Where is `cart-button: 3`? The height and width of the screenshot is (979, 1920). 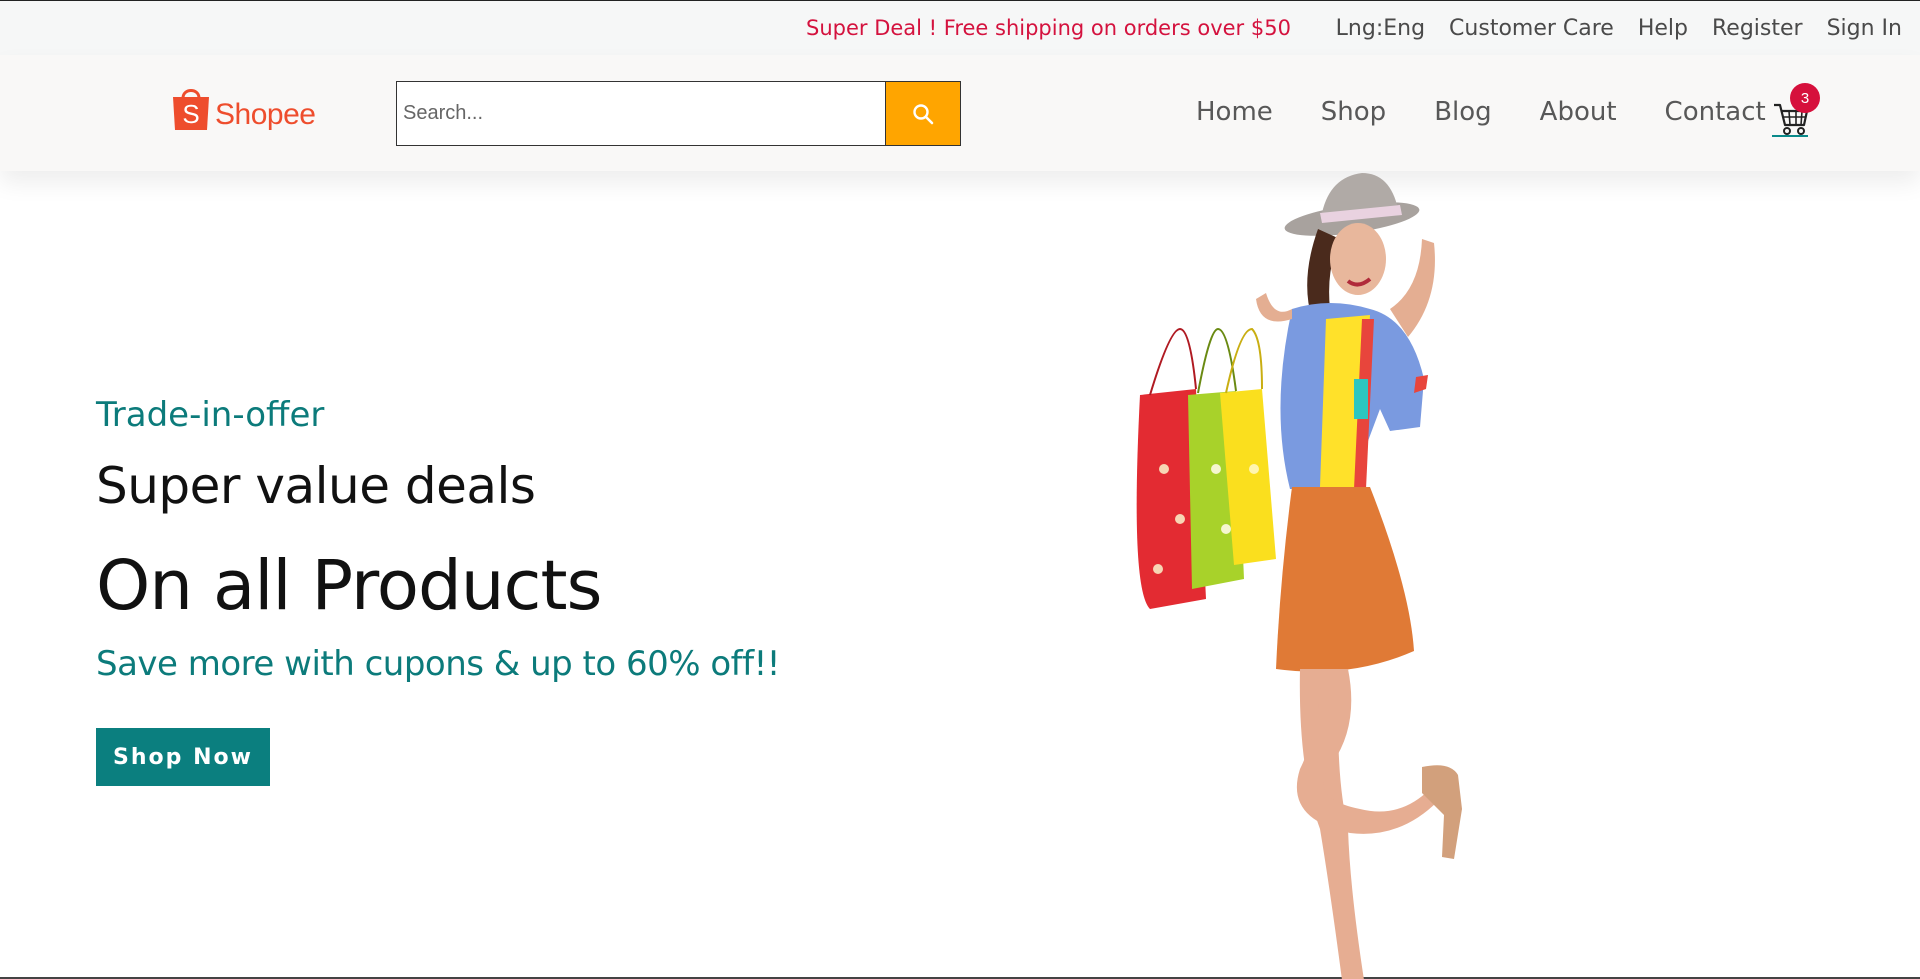 cart-button: 3 is located at coordinates (1796, 111).